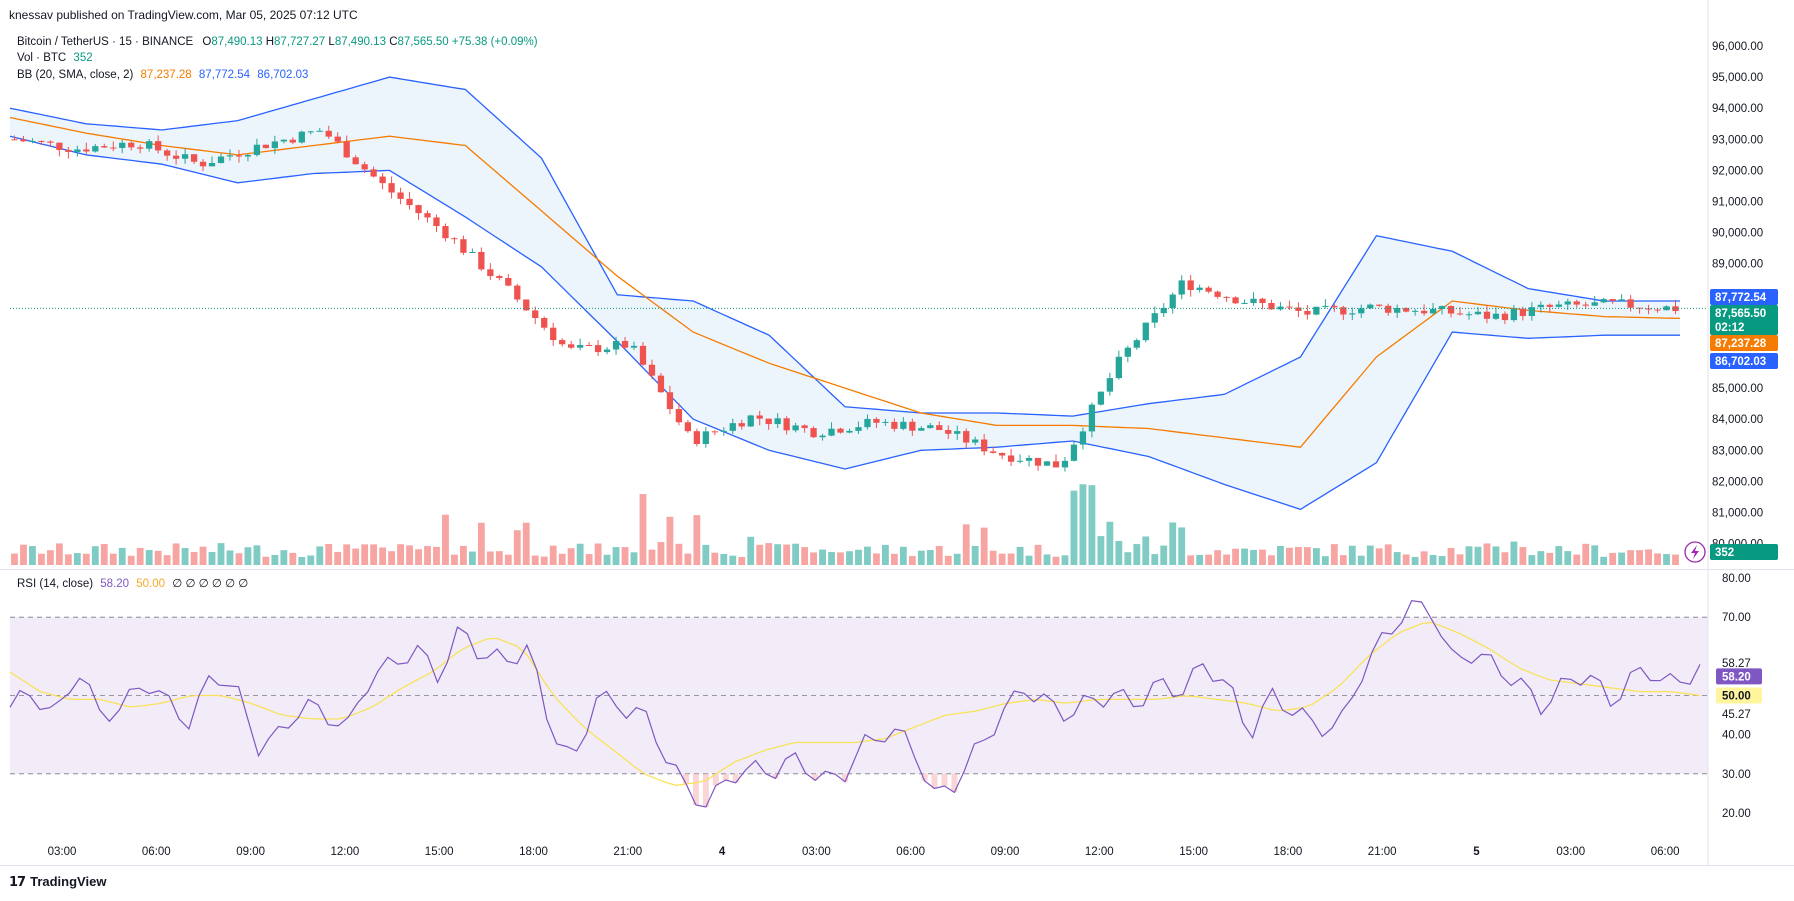 This screenshot has width=1794, height=901. Describe the element at coordinates (132, 584) in the screenshot. I see `rsi-legend: RSI (14, close) 58.20 50.00 ∅ ∅ ∅ ∅ ∅ ∅` at that location.